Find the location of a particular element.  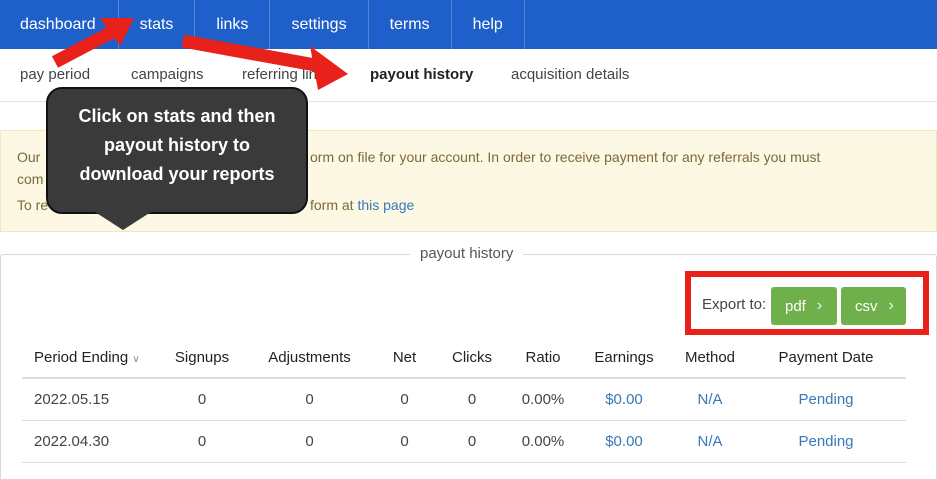

nav-help: help is located at coordinates (488, 24).